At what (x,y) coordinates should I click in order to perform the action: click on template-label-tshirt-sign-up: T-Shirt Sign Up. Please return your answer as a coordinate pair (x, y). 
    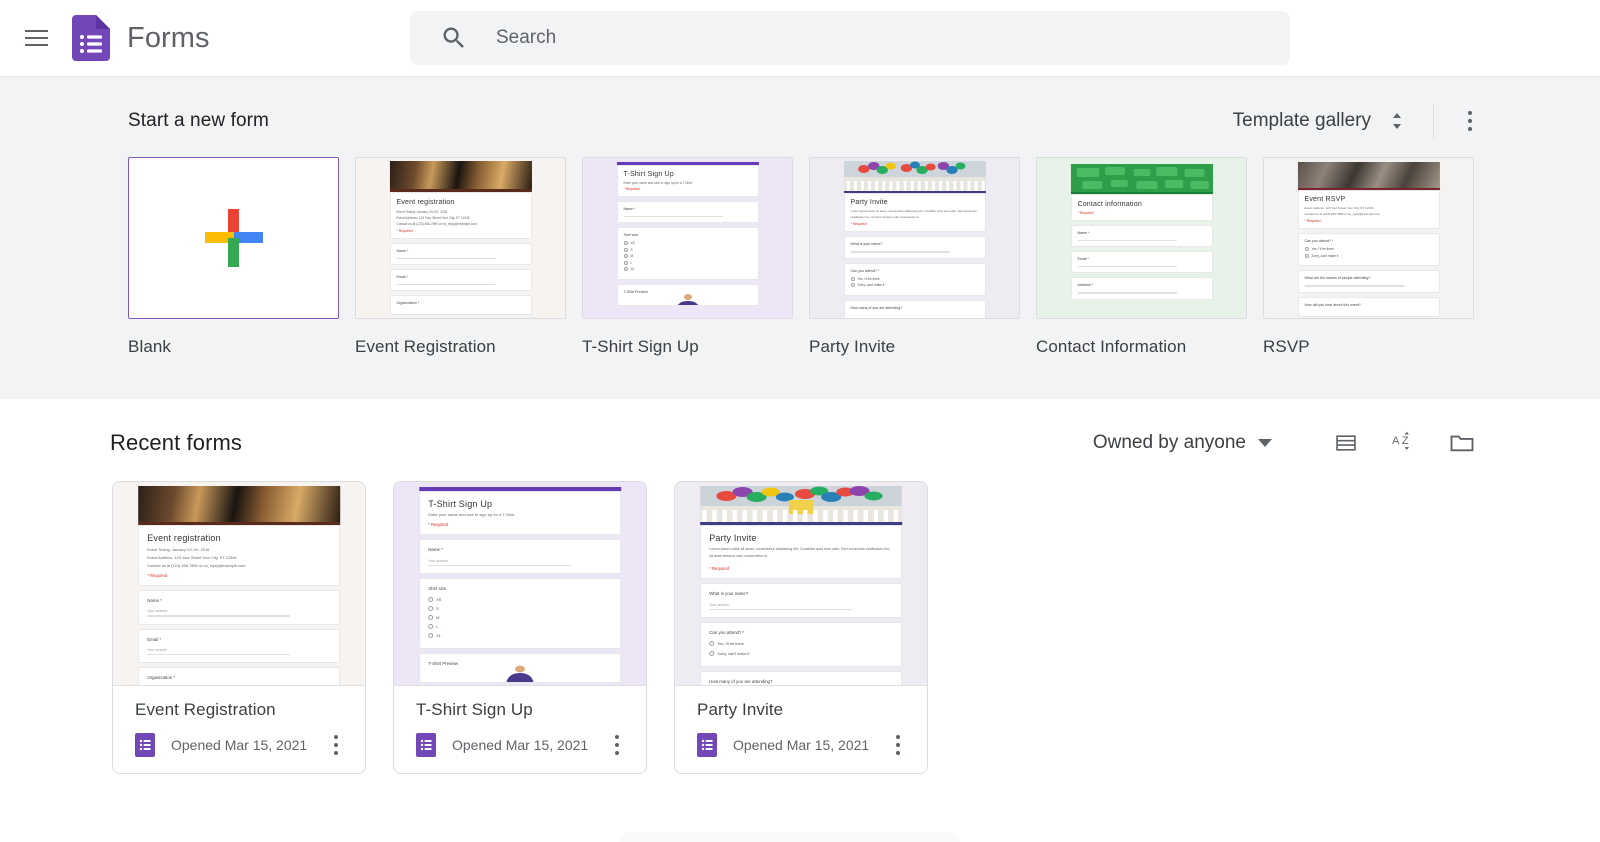
    Looking at the image, I should click on (640, 346).